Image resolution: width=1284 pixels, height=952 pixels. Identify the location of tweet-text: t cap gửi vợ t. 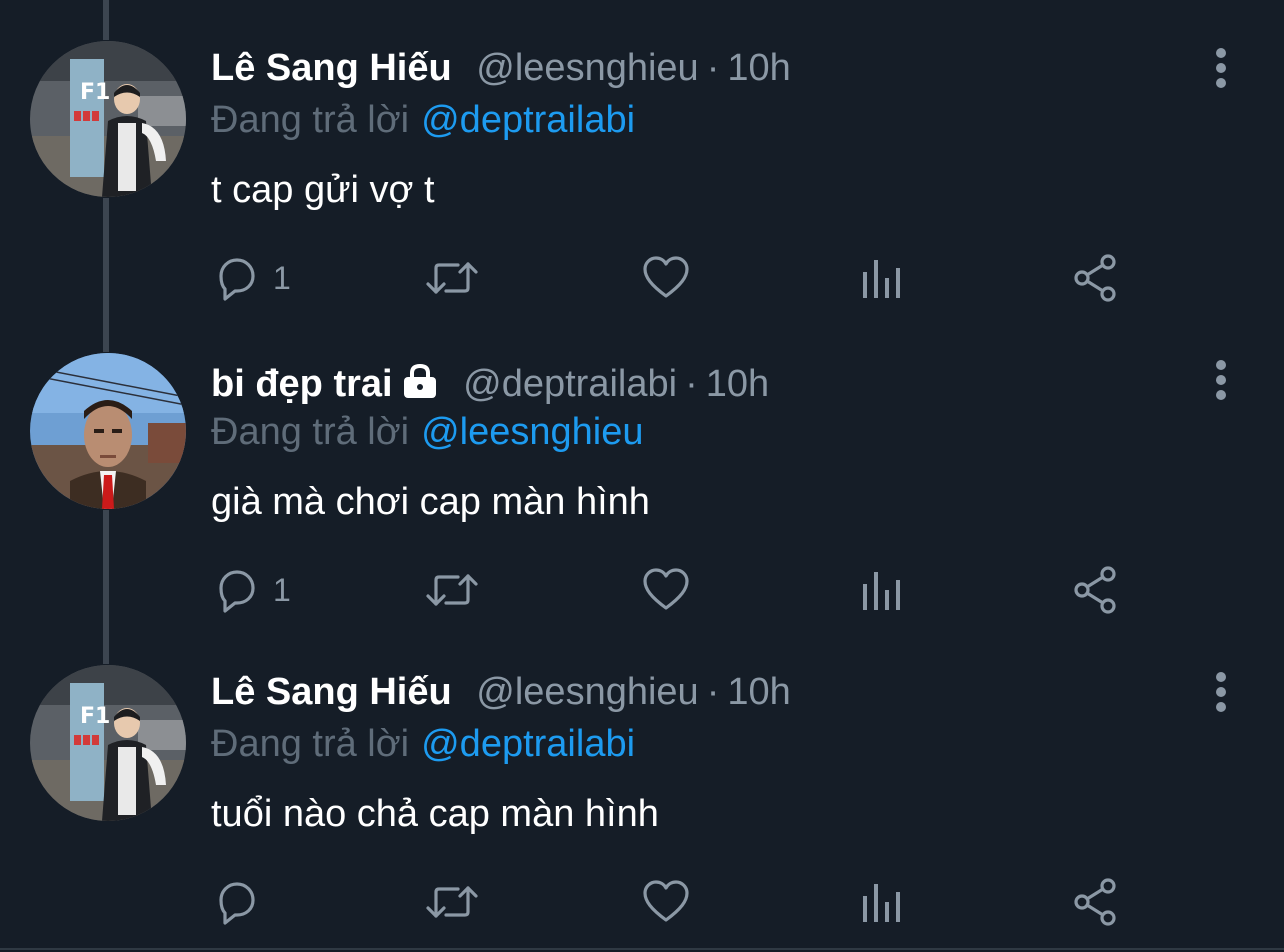
(323, 190).